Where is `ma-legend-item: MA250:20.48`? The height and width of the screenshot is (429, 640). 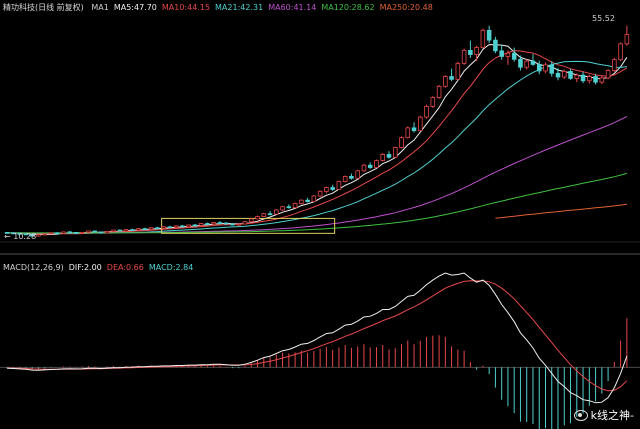 ma-legend-item: MA250:20.48 is located at coordinates (406, 7).